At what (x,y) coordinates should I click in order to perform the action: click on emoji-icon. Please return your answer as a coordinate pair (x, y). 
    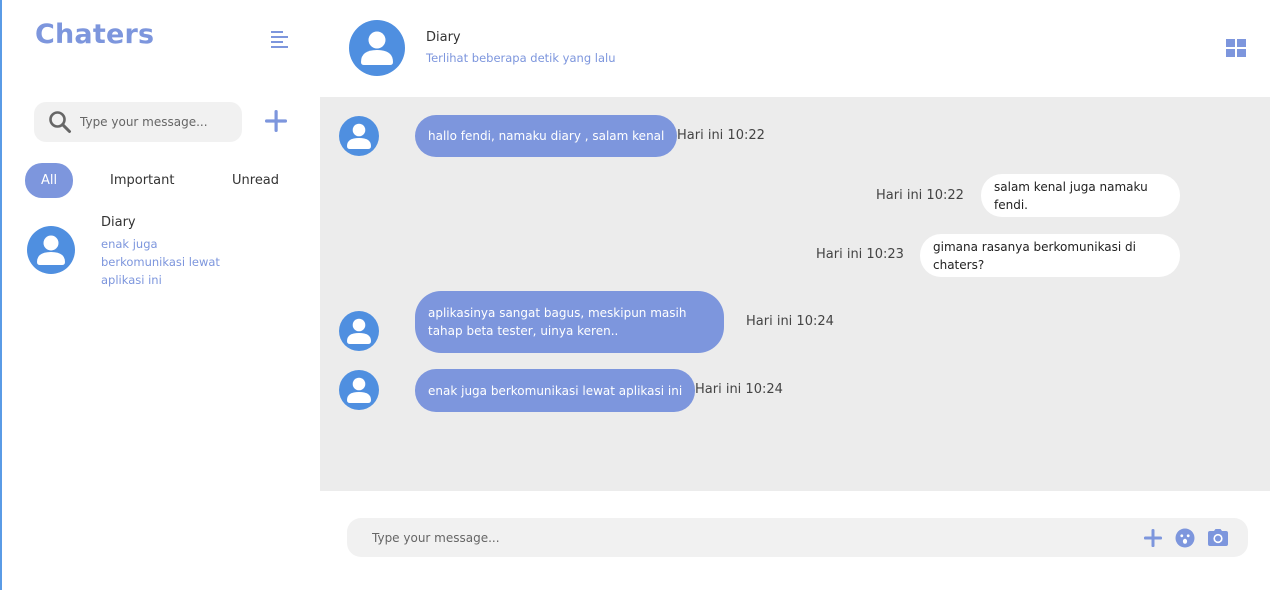
    Looking at the image, I should click on (1185, 538).